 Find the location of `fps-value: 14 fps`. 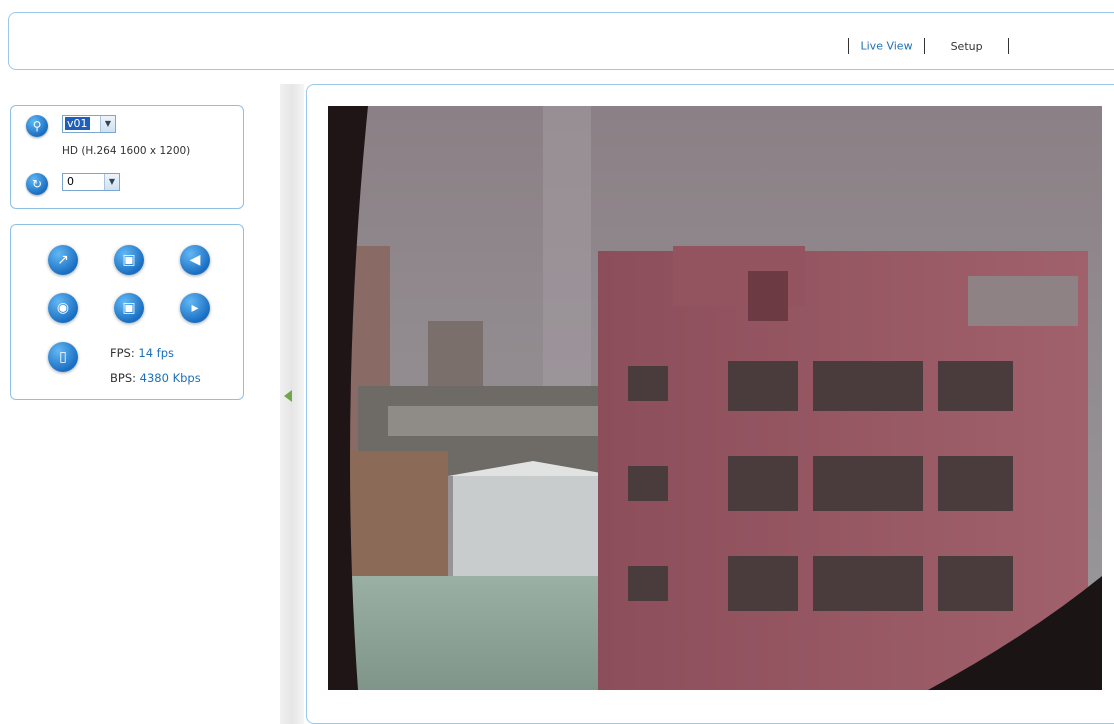

fps-value: 14 fps is located at coordinates (156, 353).